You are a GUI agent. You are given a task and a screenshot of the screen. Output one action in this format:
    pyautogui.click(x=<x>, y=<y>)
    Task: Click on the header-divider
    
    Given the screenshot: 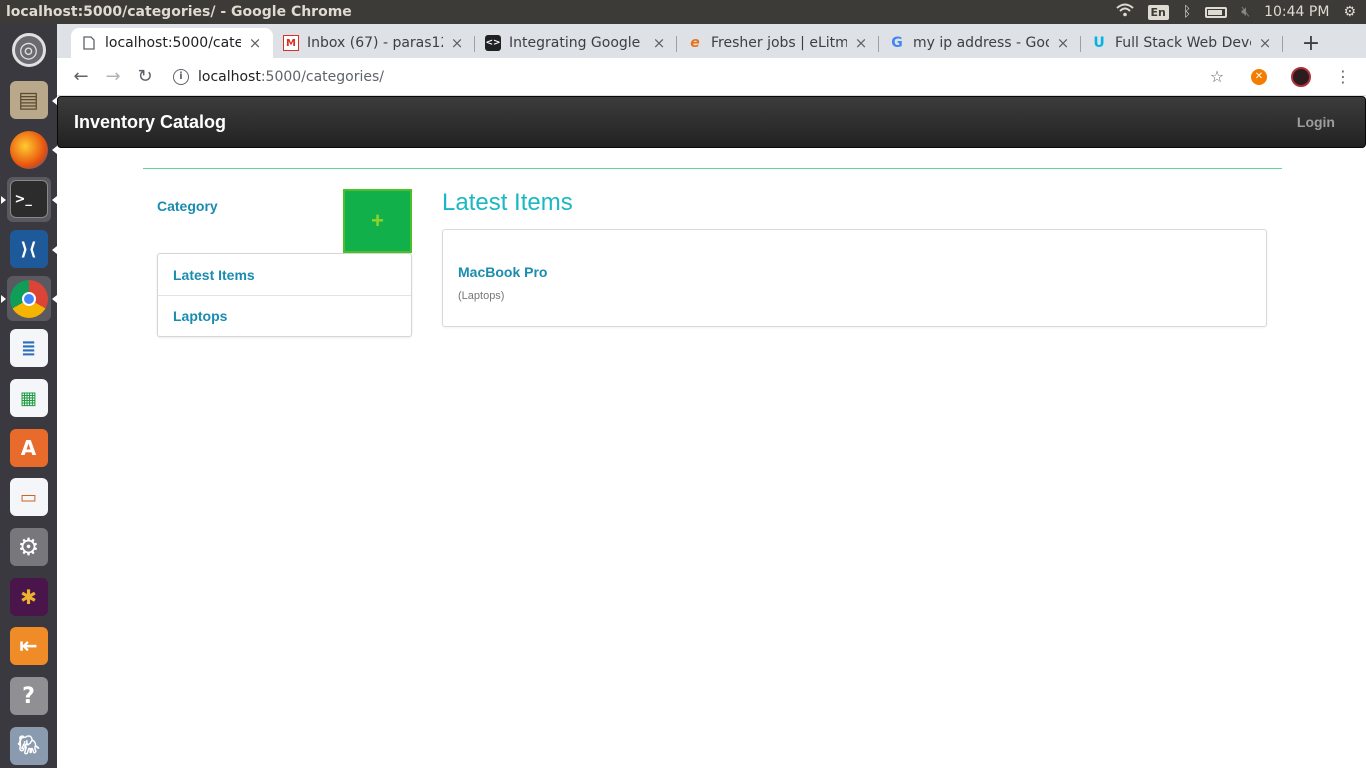 What is the action you would take?
    pyautogui.click(x=712, y=168)
    